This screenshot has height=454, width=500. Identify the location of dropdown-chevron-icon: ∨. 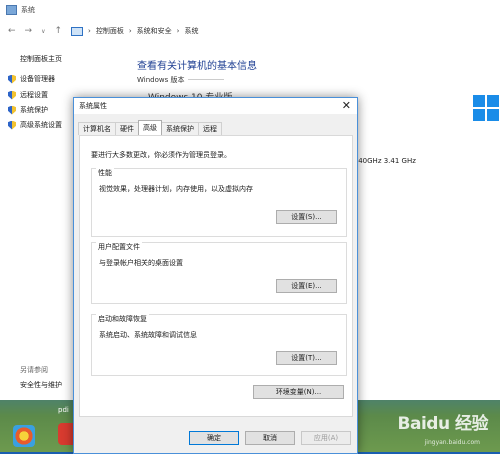
(43, 31).